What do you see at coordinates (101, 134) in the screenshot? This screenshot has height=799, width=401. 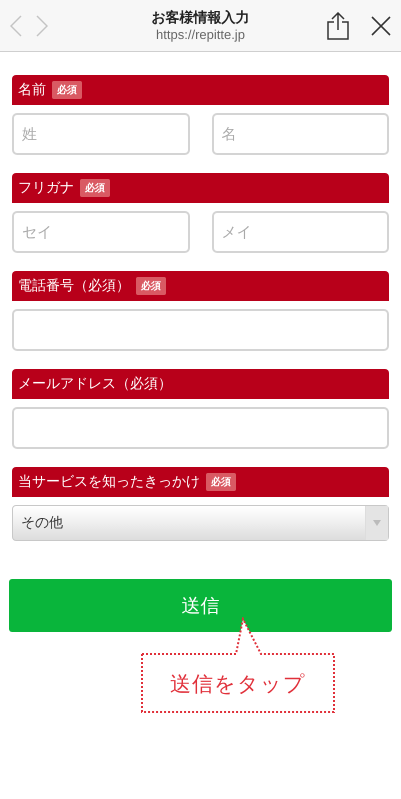 I see `input-field: 姓` at bounding box center [101, 134].